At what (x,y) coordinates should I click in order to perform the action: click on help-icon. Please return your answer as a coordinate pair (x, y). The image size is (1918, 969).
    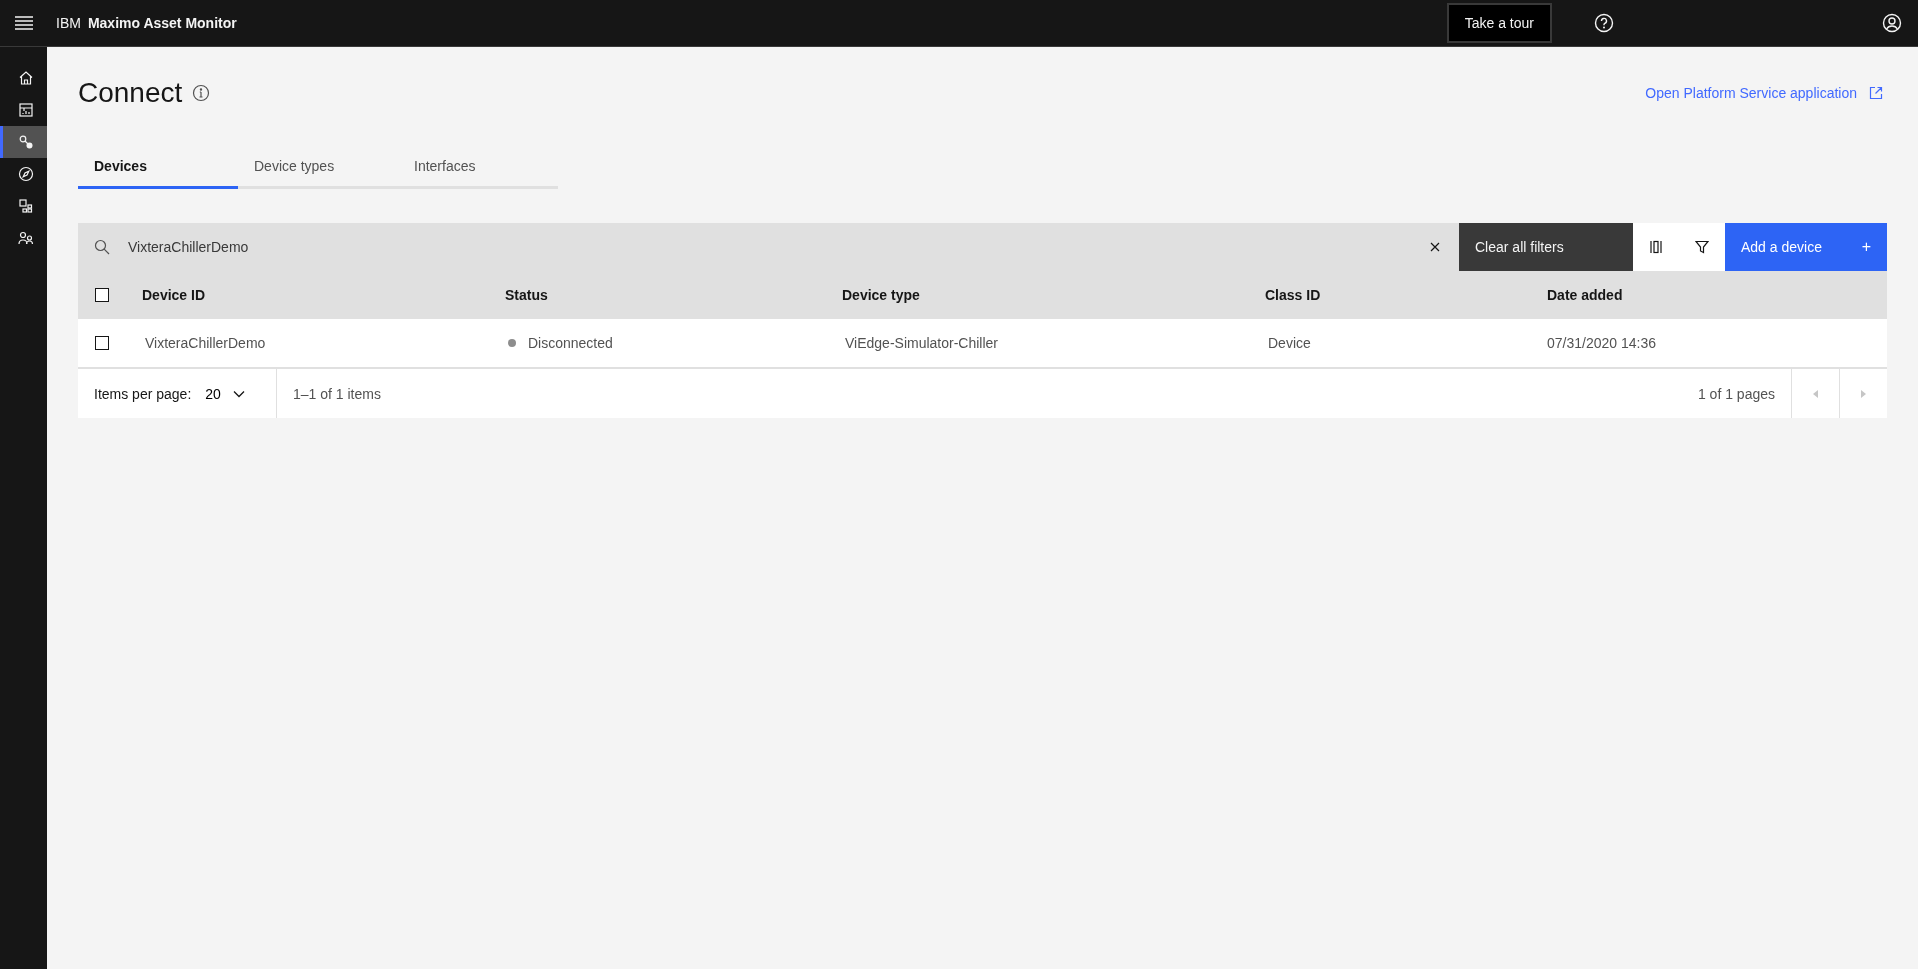
    Looking at the image, I should click on (1604, 23).